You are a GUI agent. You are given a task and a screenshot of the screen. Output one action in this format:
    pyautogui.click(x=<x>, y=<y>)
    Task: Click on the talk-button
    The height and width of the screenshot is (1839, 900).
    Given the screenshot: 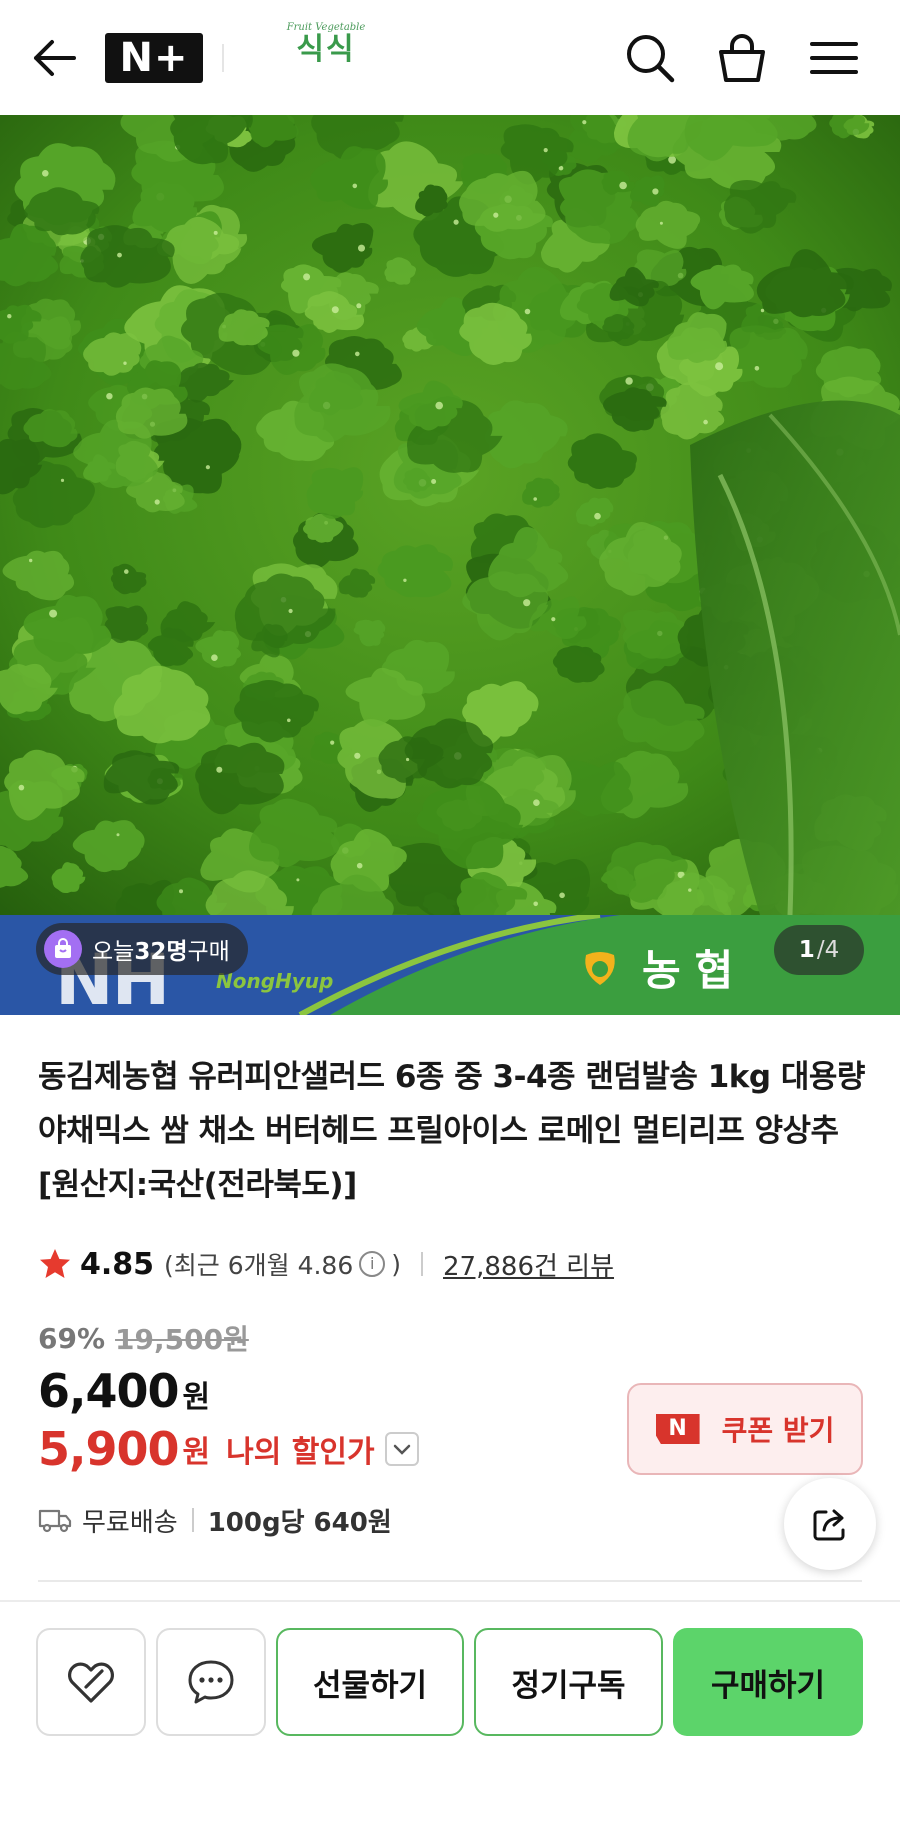 What is the action you would take?
    pyautogui.click(x=211, y=1682)
    